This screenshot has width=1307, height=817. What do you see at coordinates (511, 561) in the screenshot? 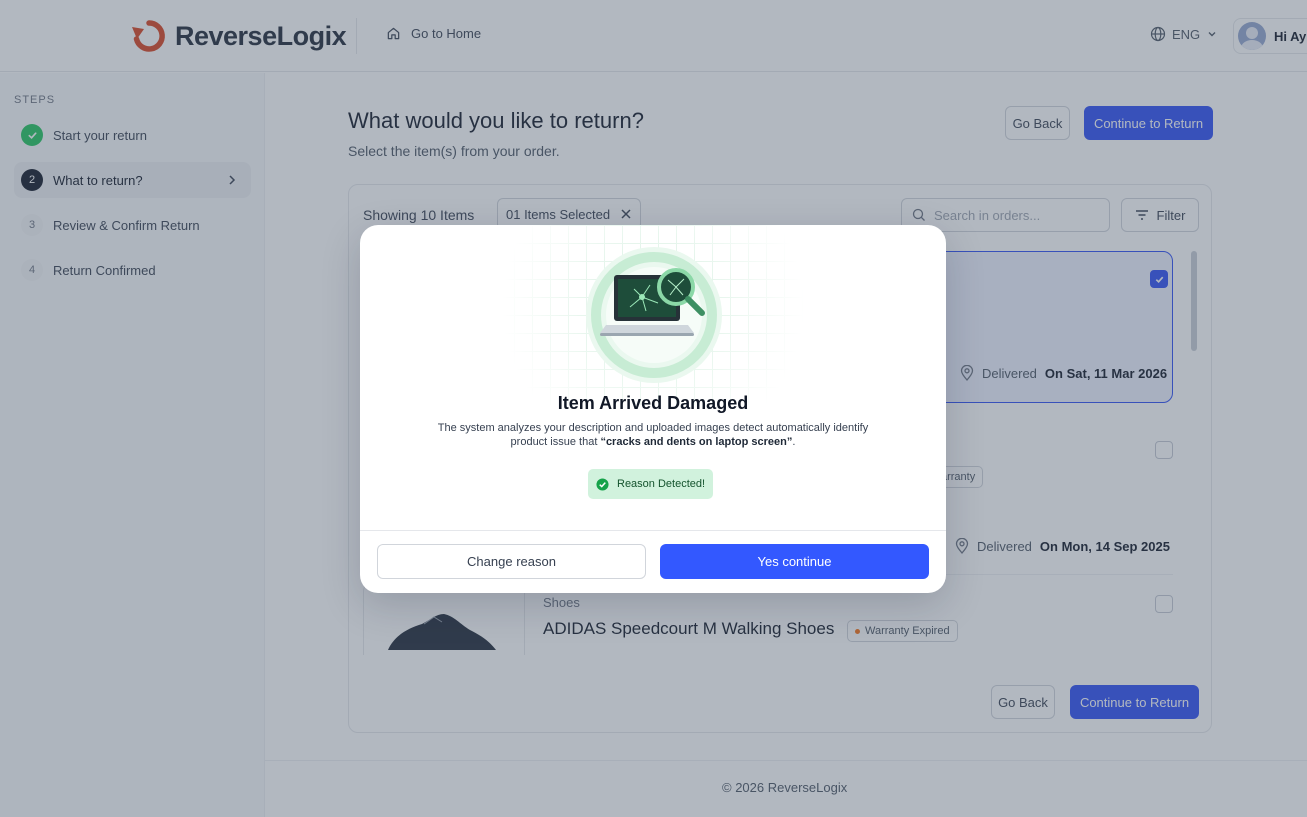
I see `change-reason-button: Change reason` at bounding box center [511, 561].